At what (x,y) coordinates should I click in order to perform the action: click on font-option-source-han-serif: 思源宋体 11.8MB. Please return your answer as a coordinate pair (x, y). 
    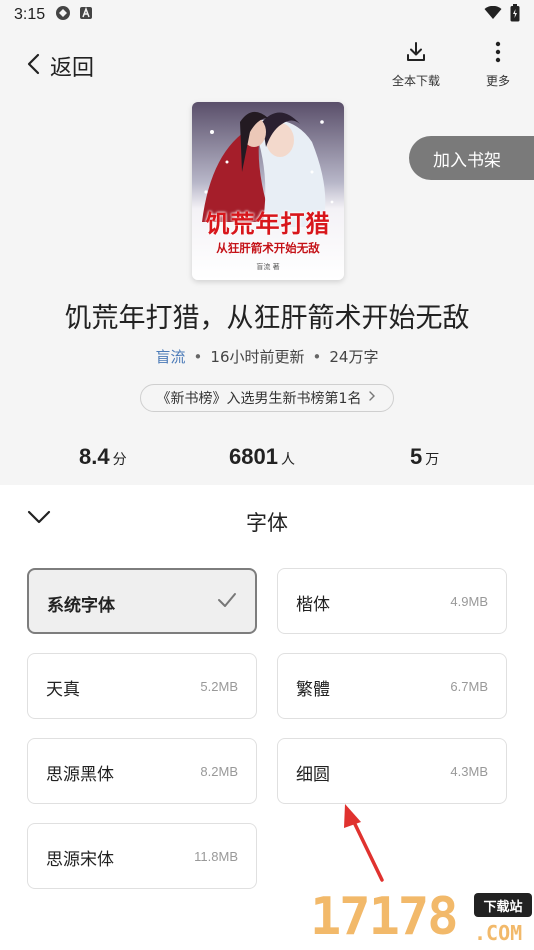
    Looking at the image, I should click on (142, 856).